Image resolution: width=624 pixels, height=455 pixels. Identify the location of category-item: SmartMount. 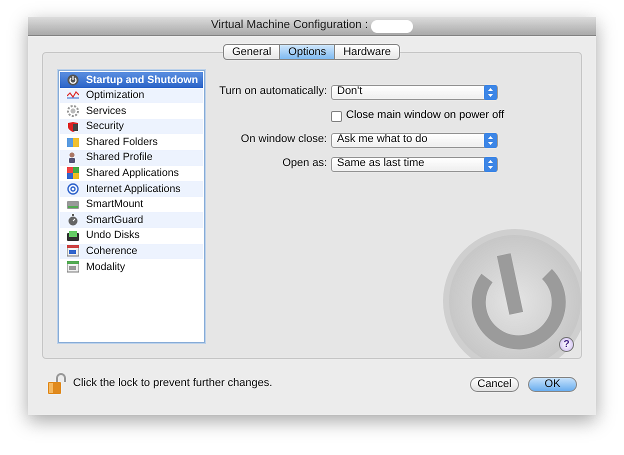
(131, 204).